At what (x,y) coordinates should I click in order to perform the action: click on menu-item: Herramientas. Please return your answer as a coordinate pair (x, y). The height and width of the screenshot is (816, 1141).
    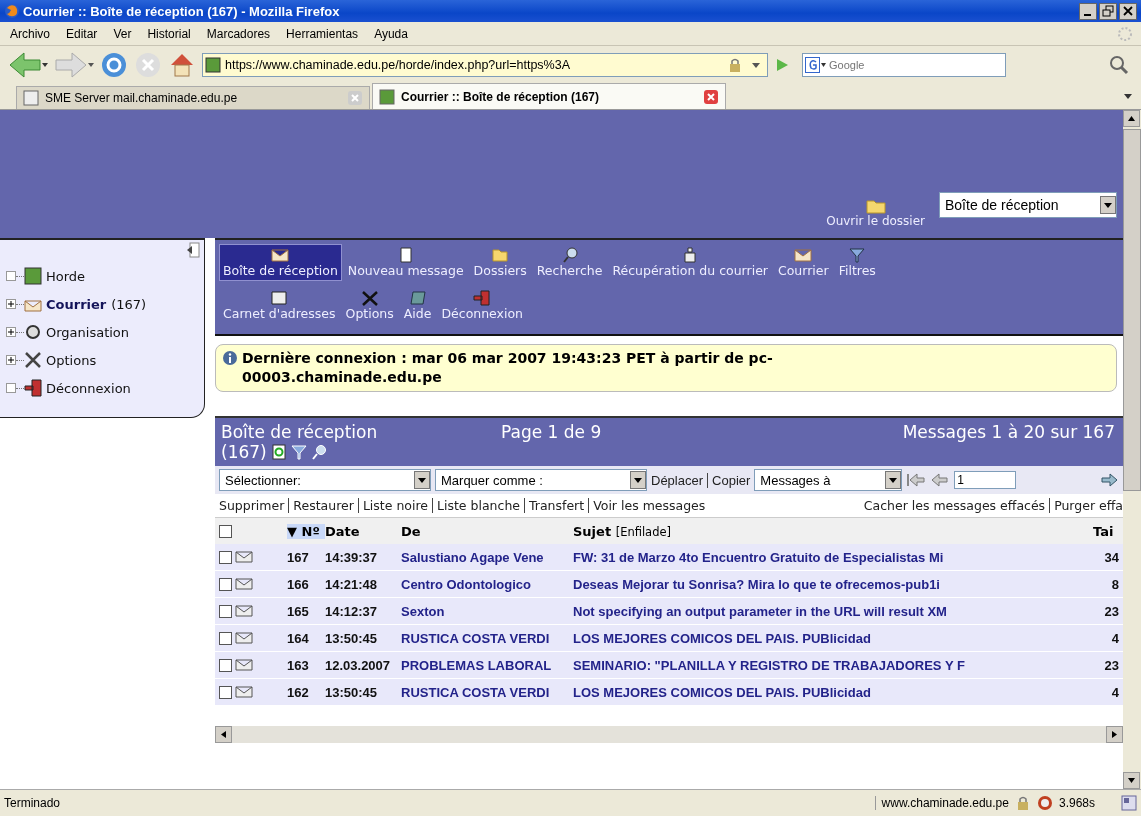
    Looking at the image, I should click on (322, 33).